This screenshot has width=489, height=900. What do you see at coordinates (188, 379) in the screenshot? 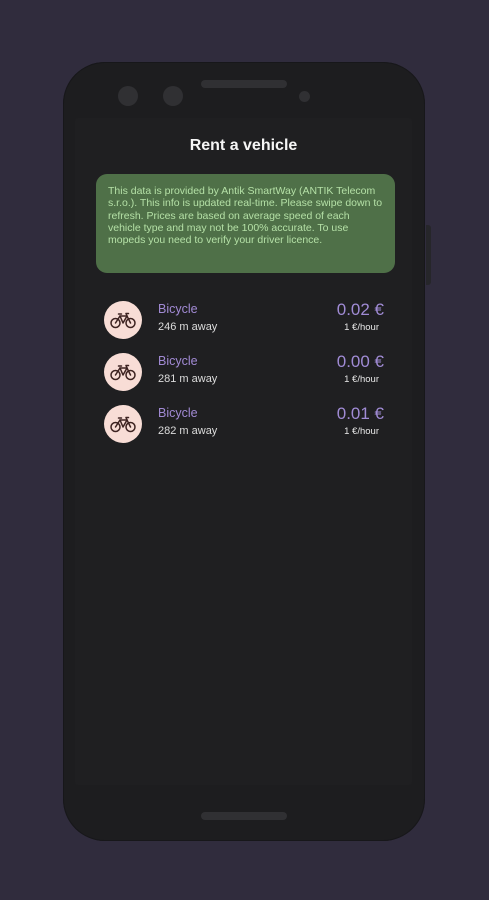
I see `vehicle-distance: 281 m away` at bounding box center [188, 379].